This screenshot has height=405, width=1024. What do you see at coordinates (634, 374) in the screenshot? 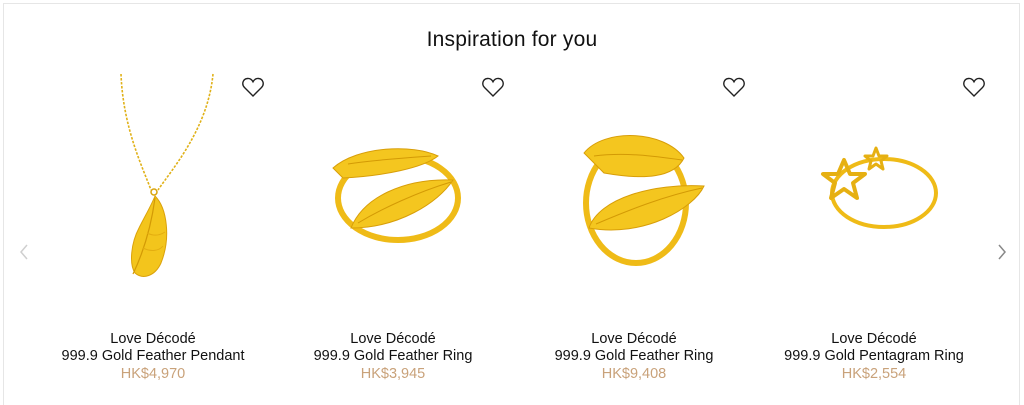
I see `product-price: HK$9,408` at bounding box center [634, 374].